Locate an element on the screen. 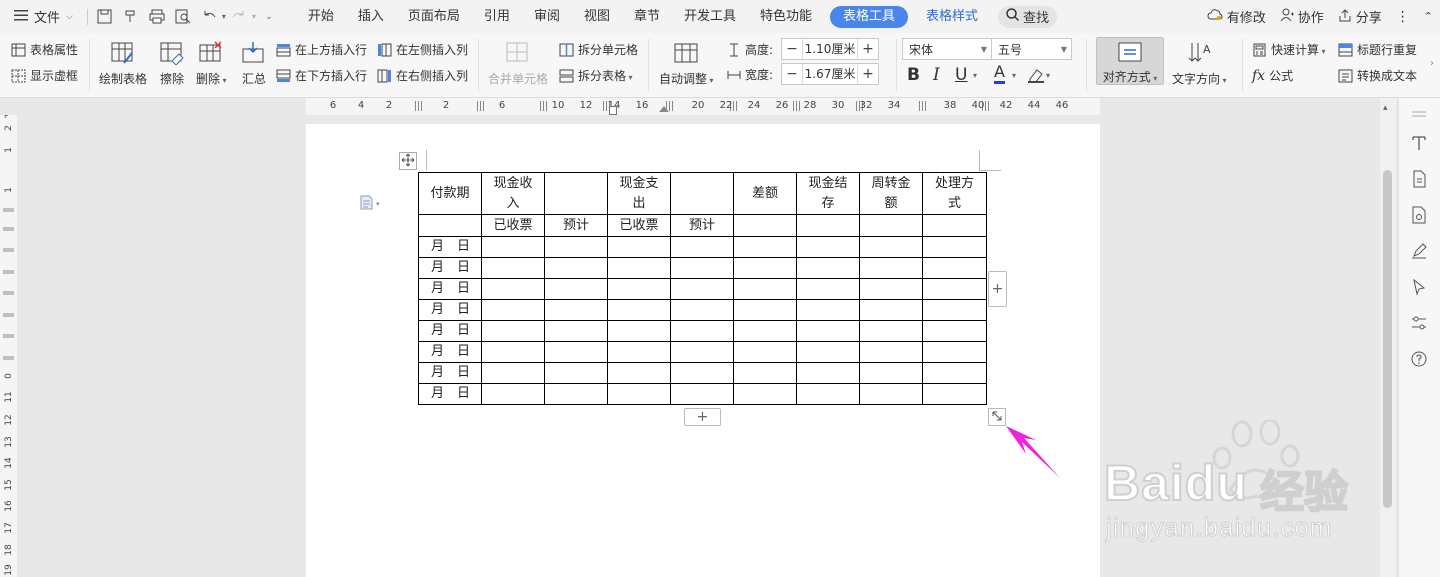  highlight-icon is located at coordinates (1036, 76).